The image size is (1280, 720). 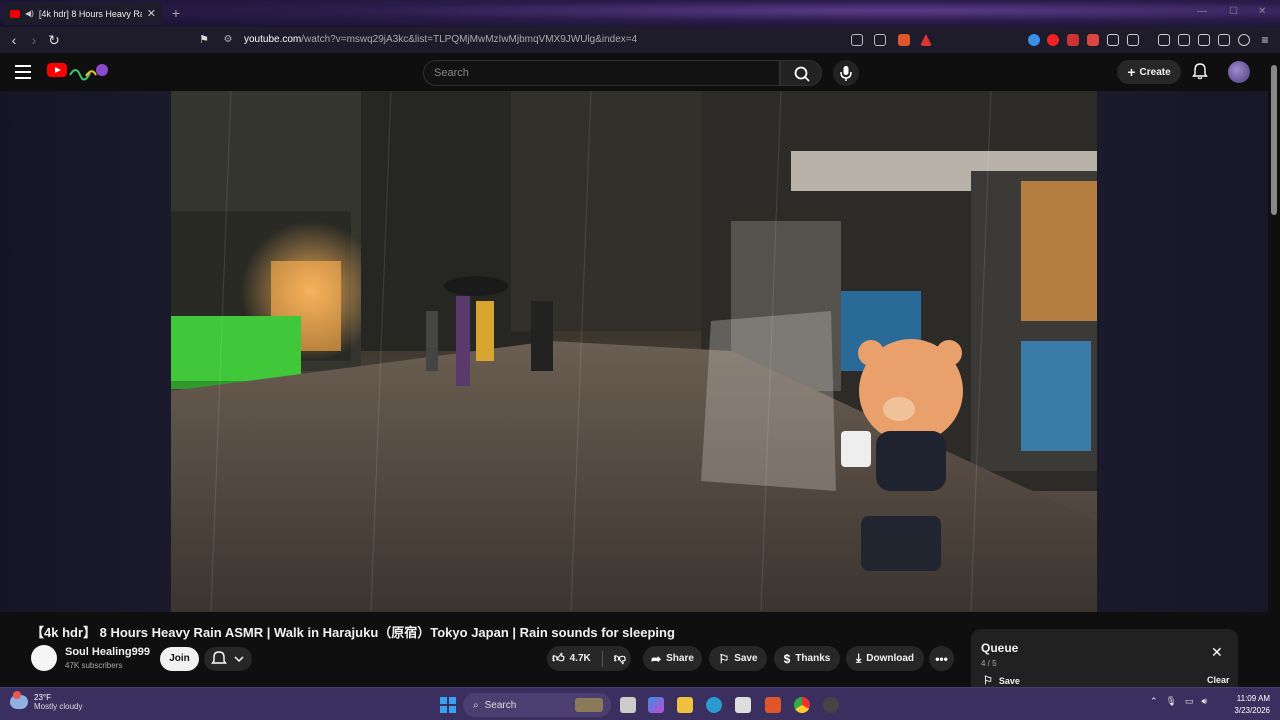 What do you see at coordinates (831, 705) in the screenshot?
I see `obs-icon` at bounding box center [831, 705].